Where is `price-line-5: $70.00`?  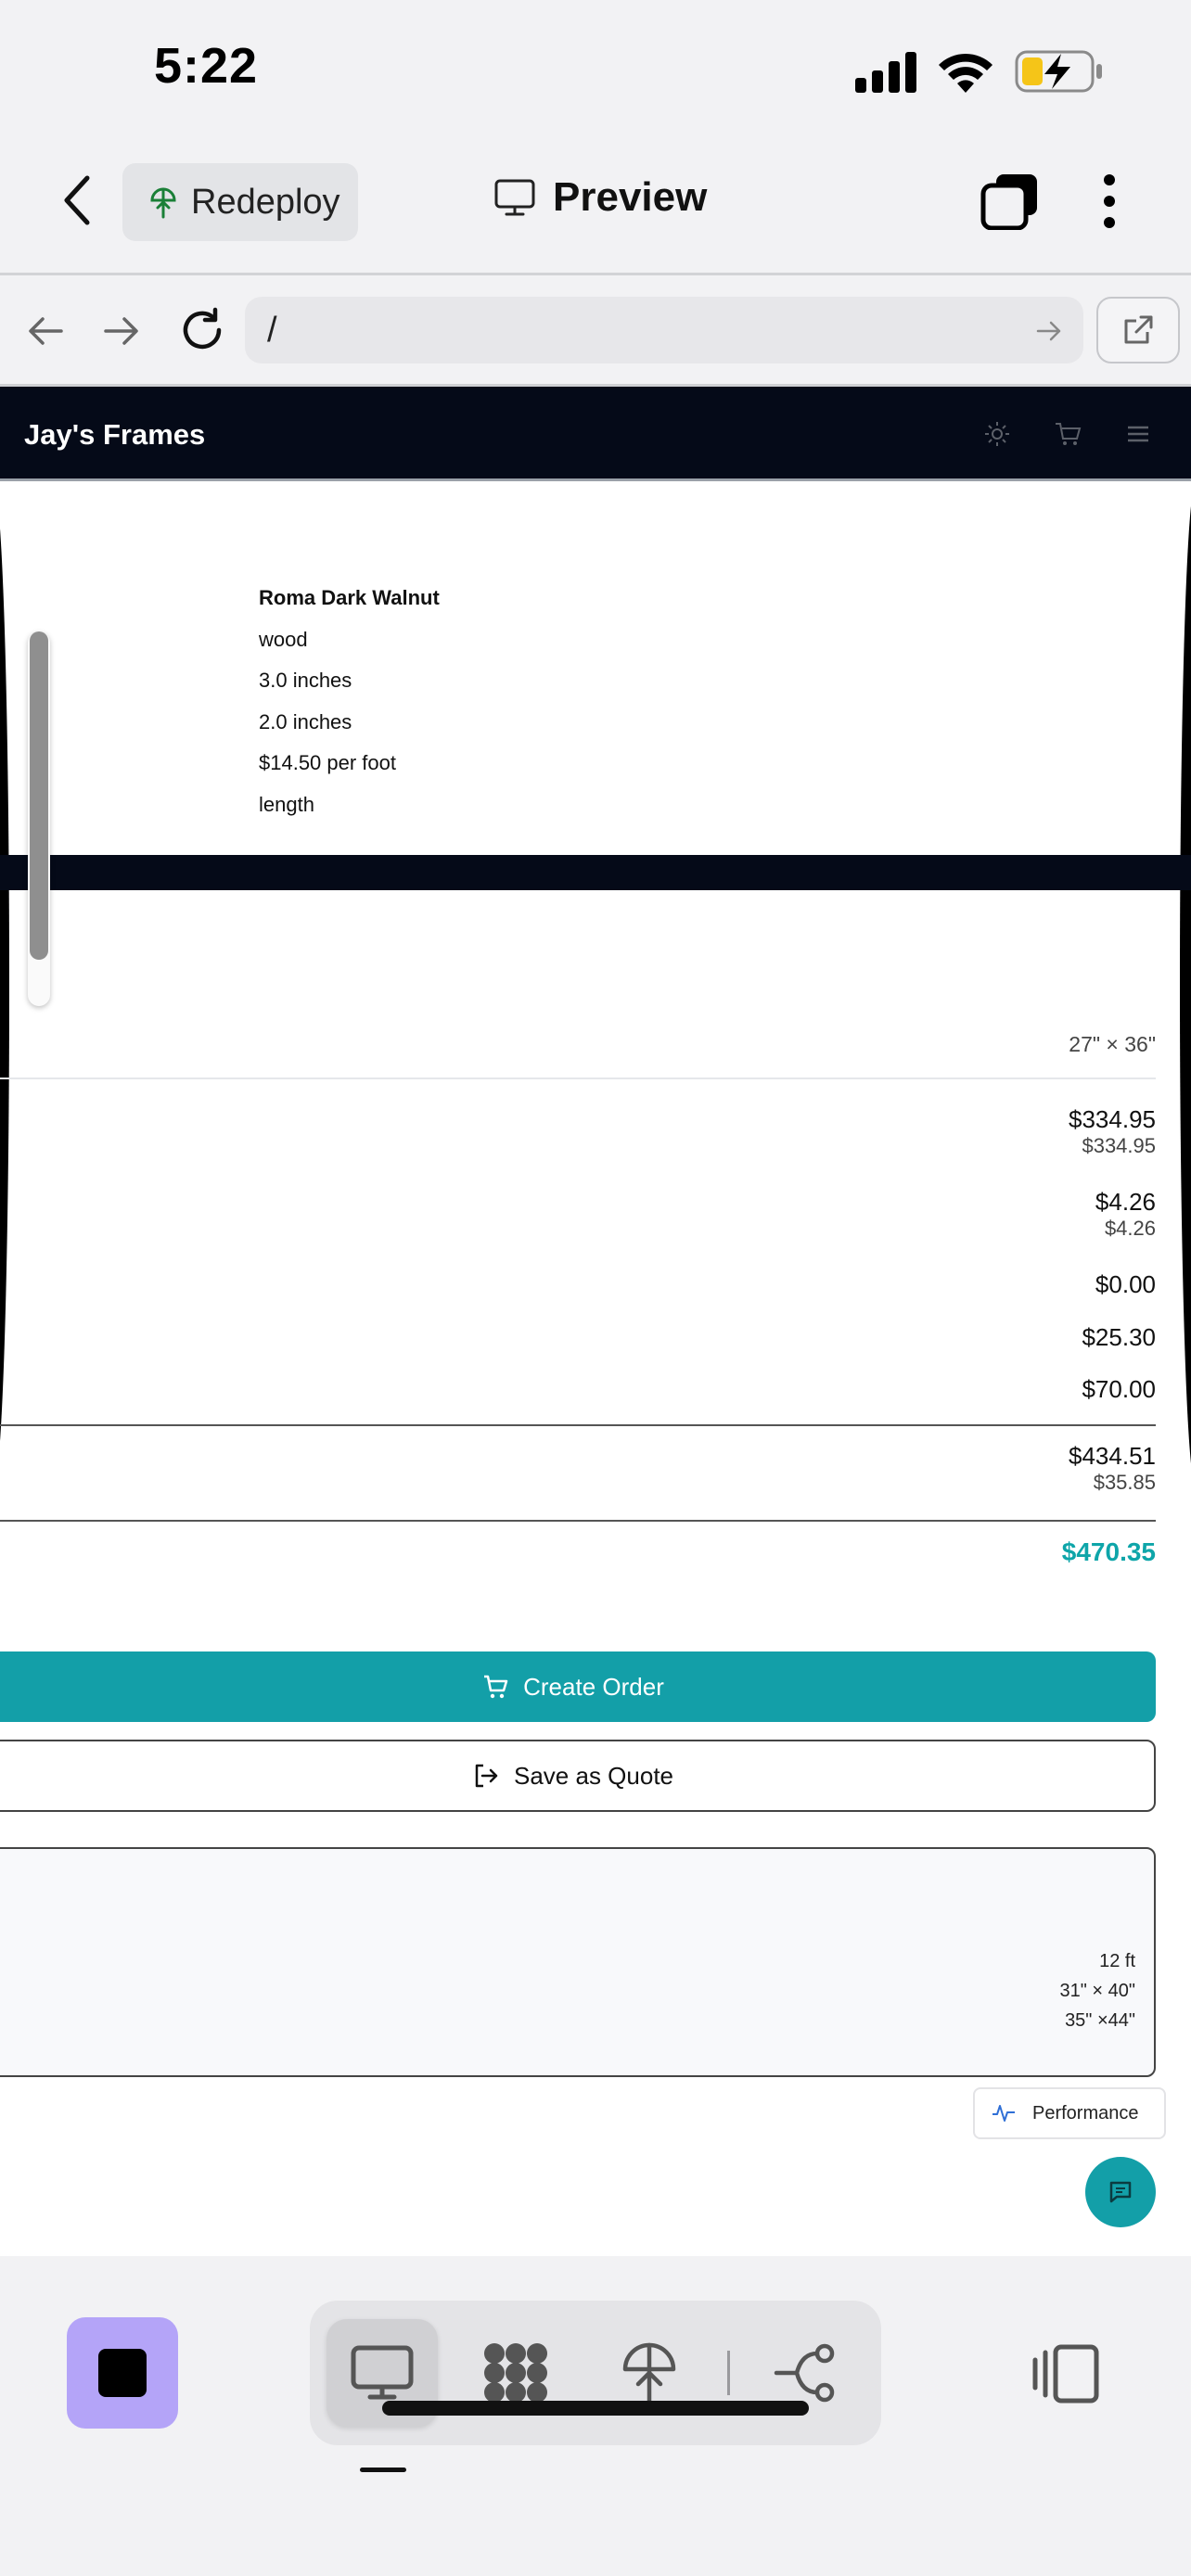 price-line-5: $70.00 is located at coordinates (1119, 1390).